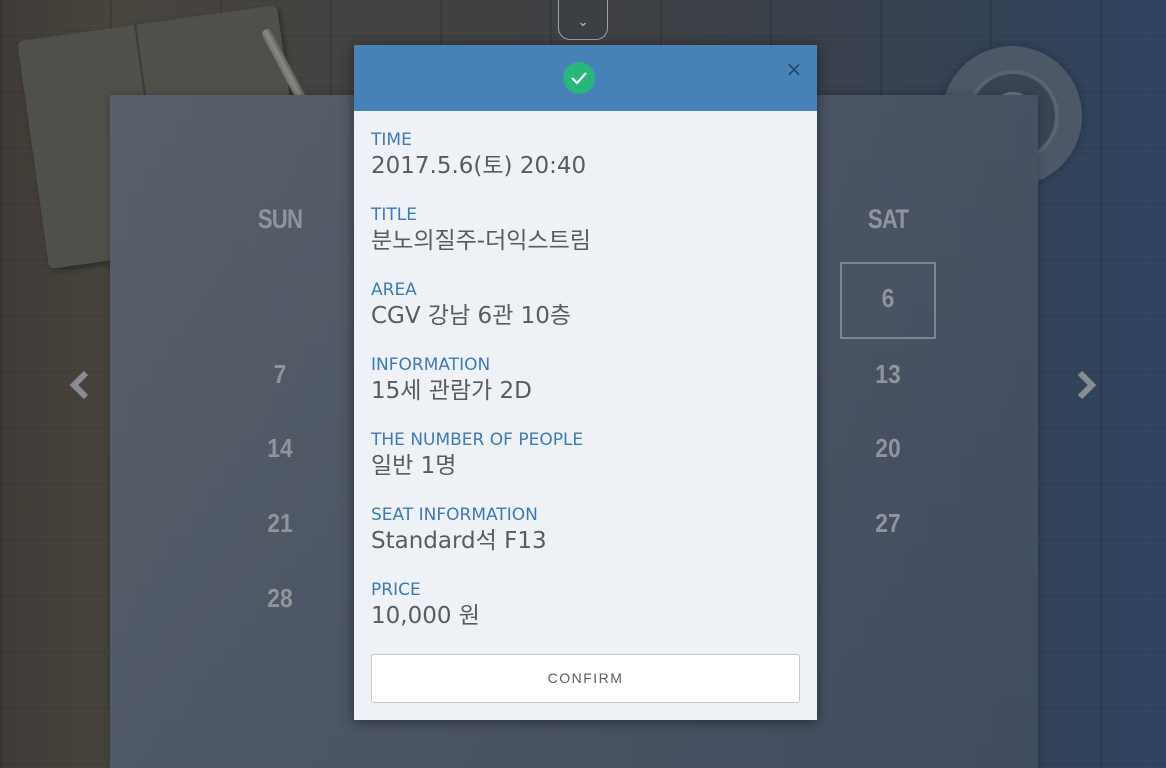  Describe the element at coordinates (425, 616) in the screenshot. I see `field-value: 10,000 원` at that location.